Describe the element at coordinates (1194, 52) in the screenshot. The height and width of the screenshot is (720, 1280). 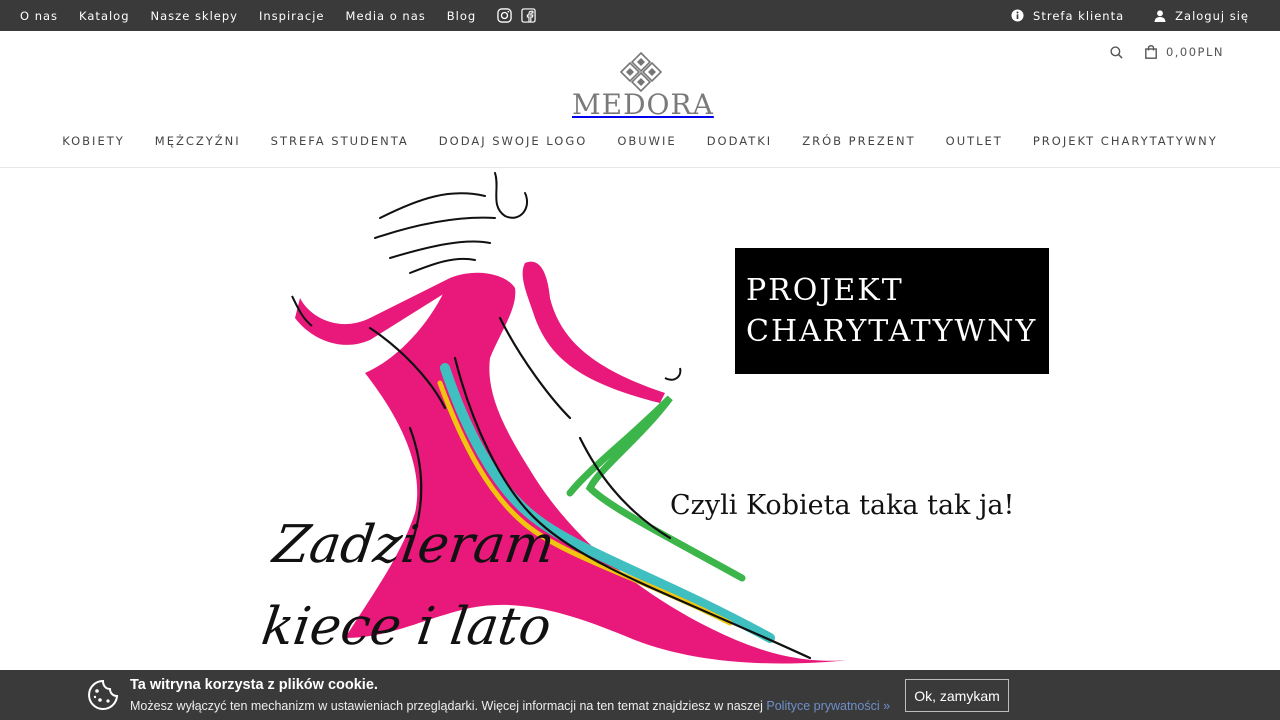
I see `cart-total: 0,00PLN` at that location.